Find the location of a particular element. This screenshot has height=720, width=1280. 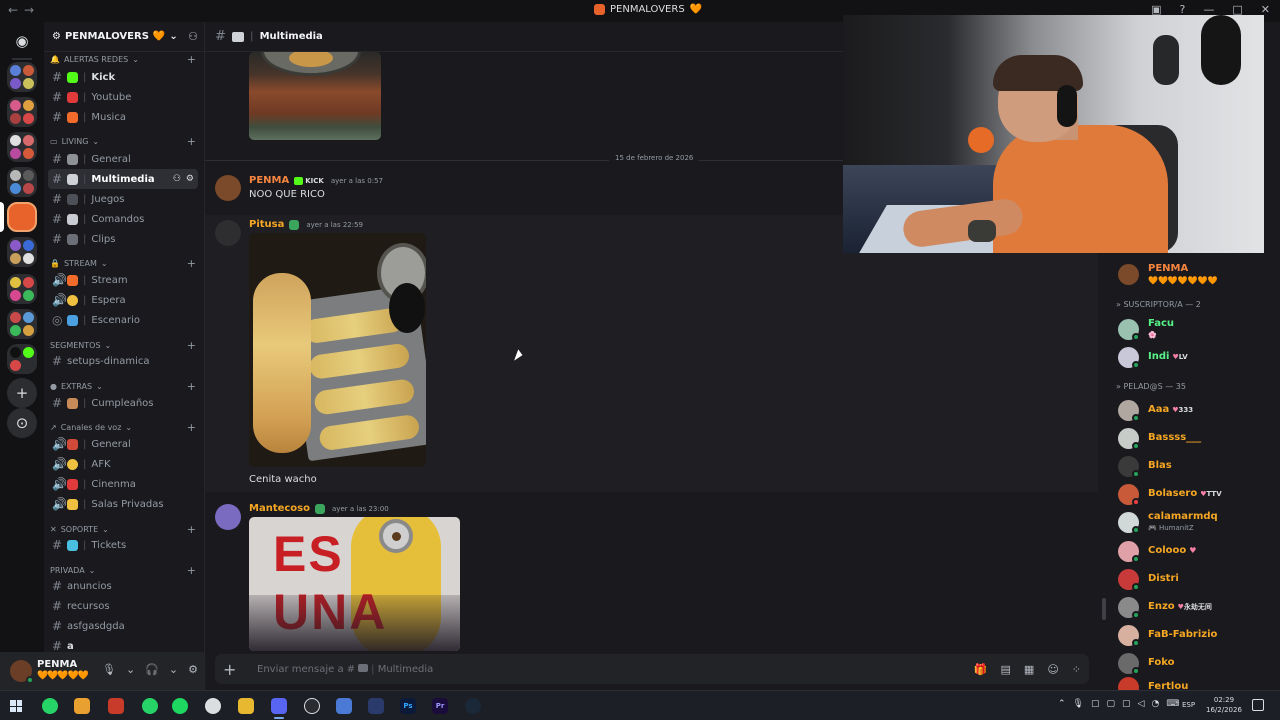

channel-tickets: # | Tickets is located at coordinates (123, 545).